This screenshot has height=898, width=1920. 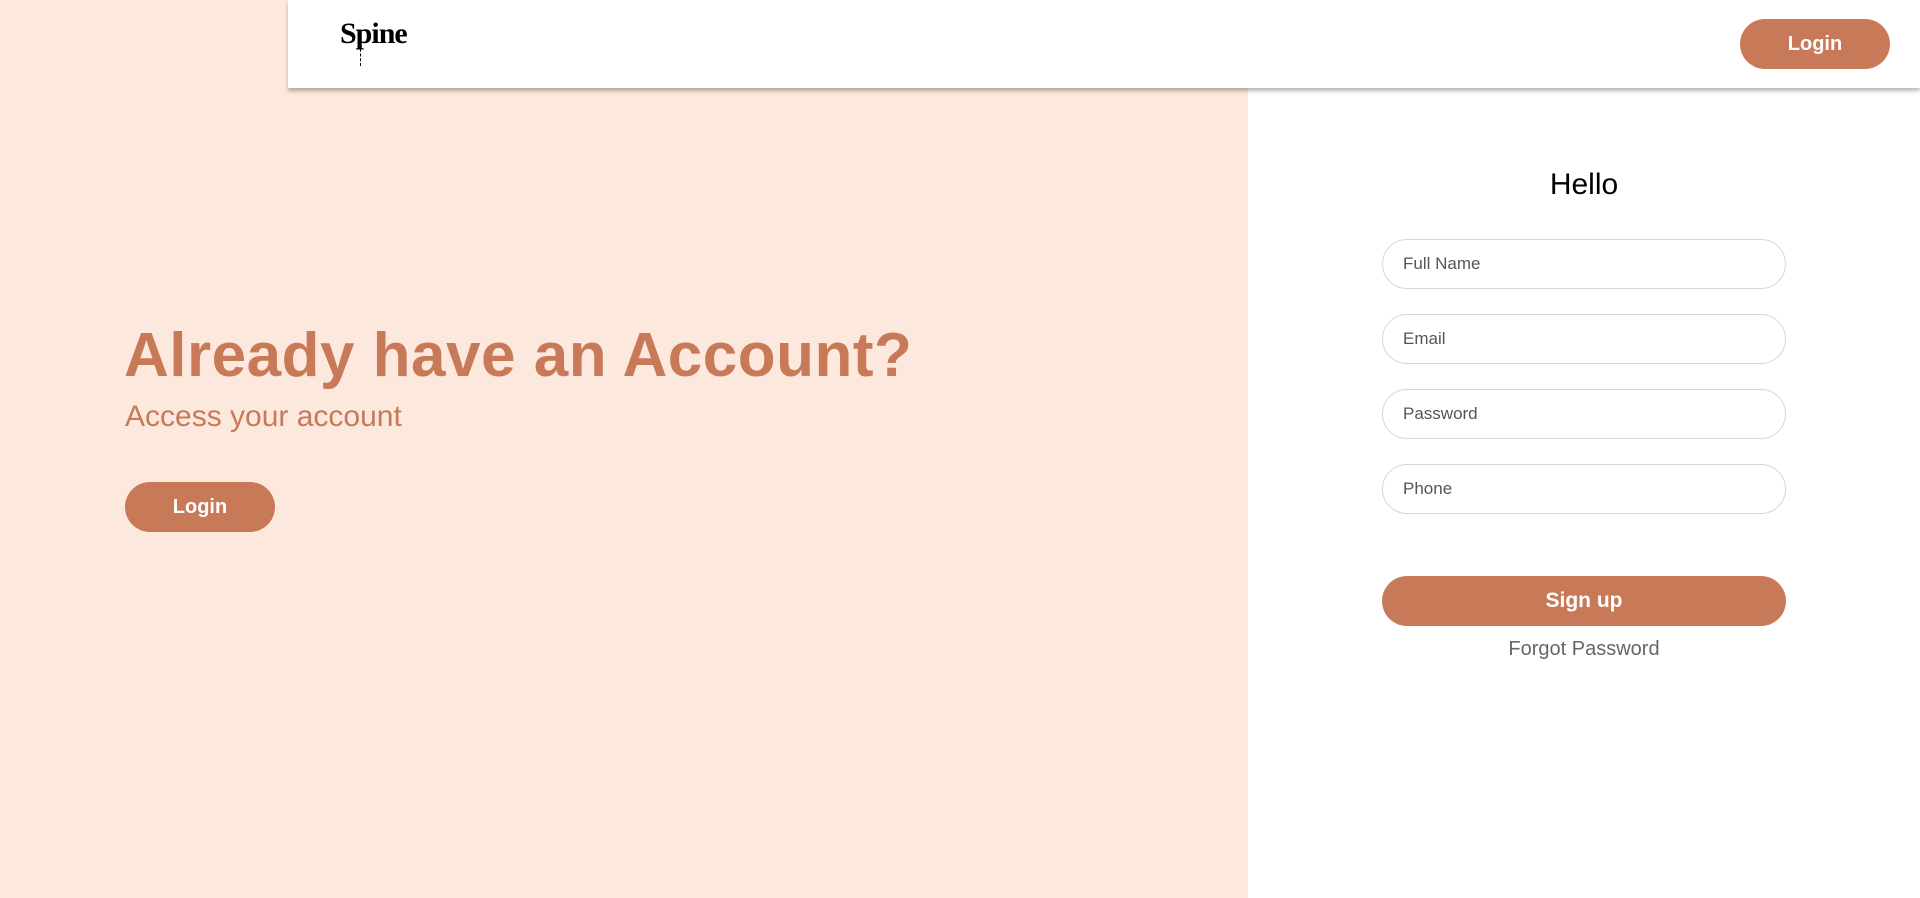 What do you see at coordinates (1584, 264) in the screenshot?
I see `full-name-input` at bounding box center [1584, 264].